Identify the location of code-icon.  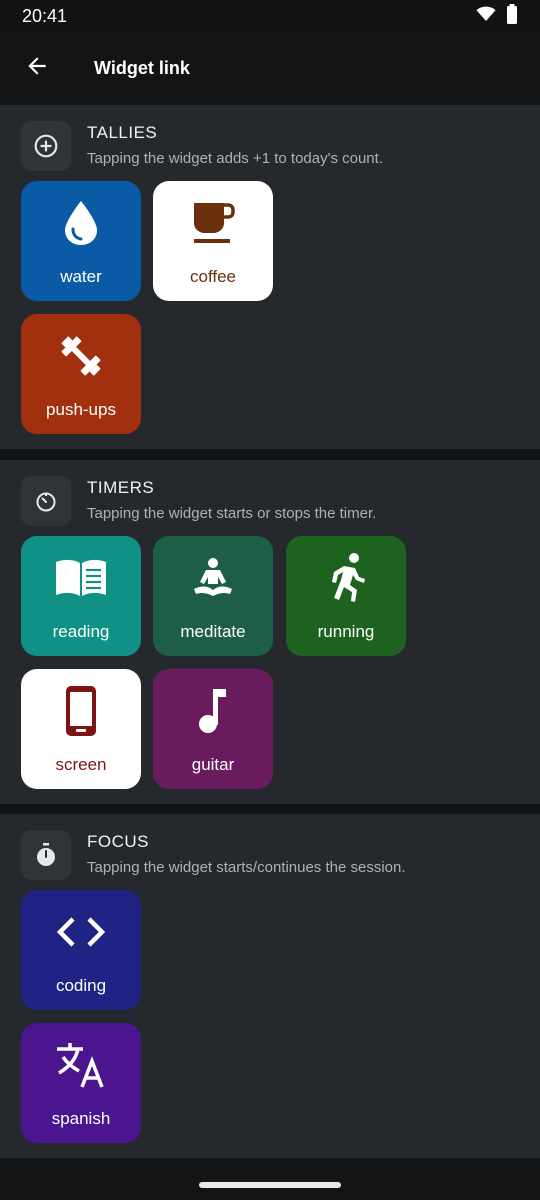
(81, 932).